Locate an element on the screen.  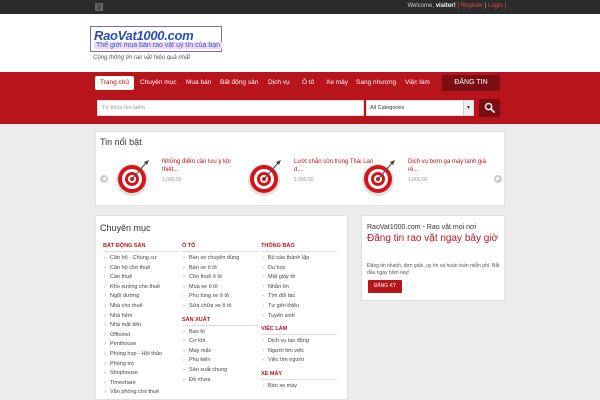
category-link: Cơ khí is located at coordinates (220, 342).